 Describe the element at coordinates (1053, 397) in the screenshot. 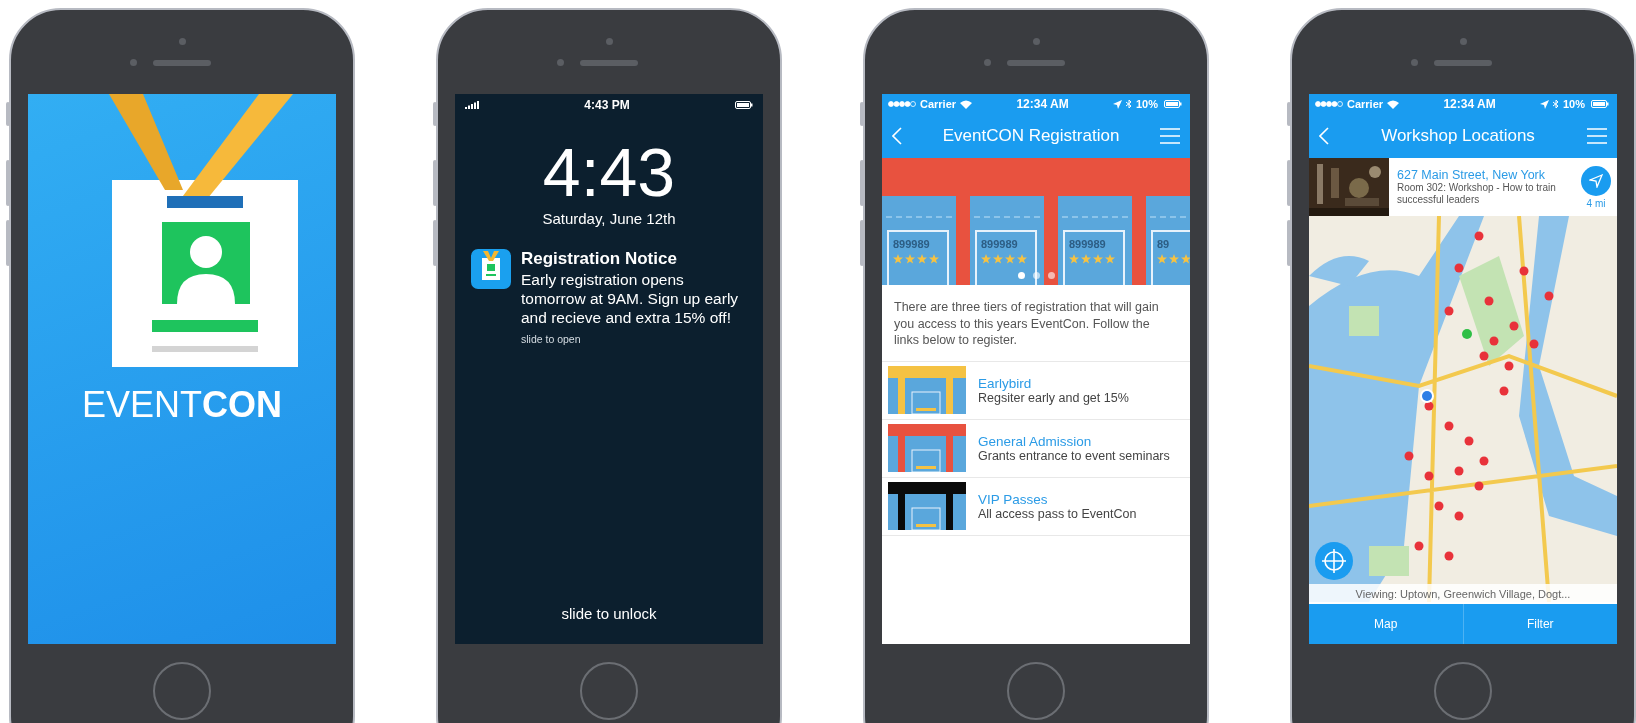

I see `tier-description: Regsiter early and get 15%` at that location.